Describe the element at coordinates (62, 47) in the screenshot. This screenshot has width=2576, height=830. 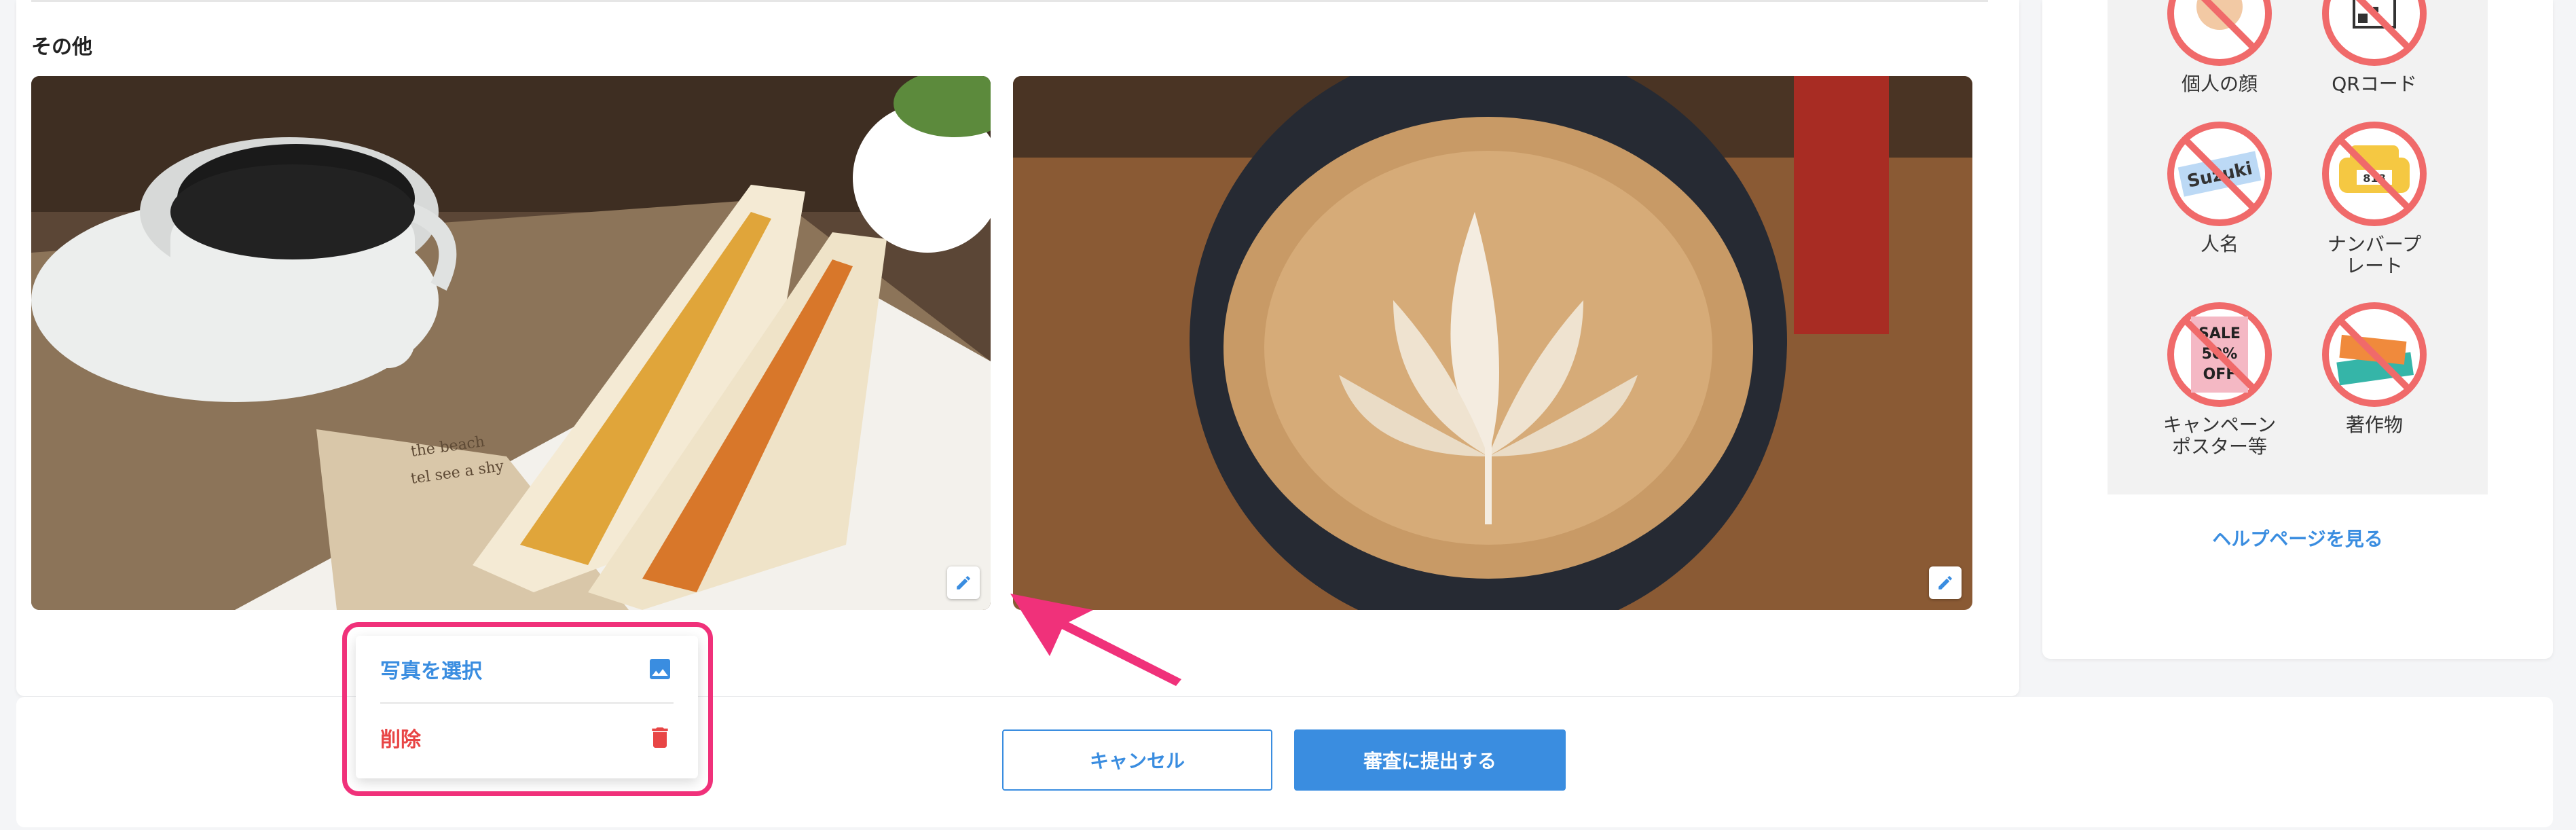
I see `section-title: その他` at that location.